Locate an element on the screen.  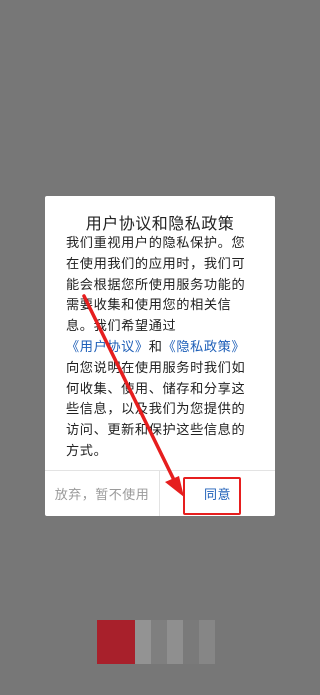
agree-button: 同意 is located at coordinates (217, 493).